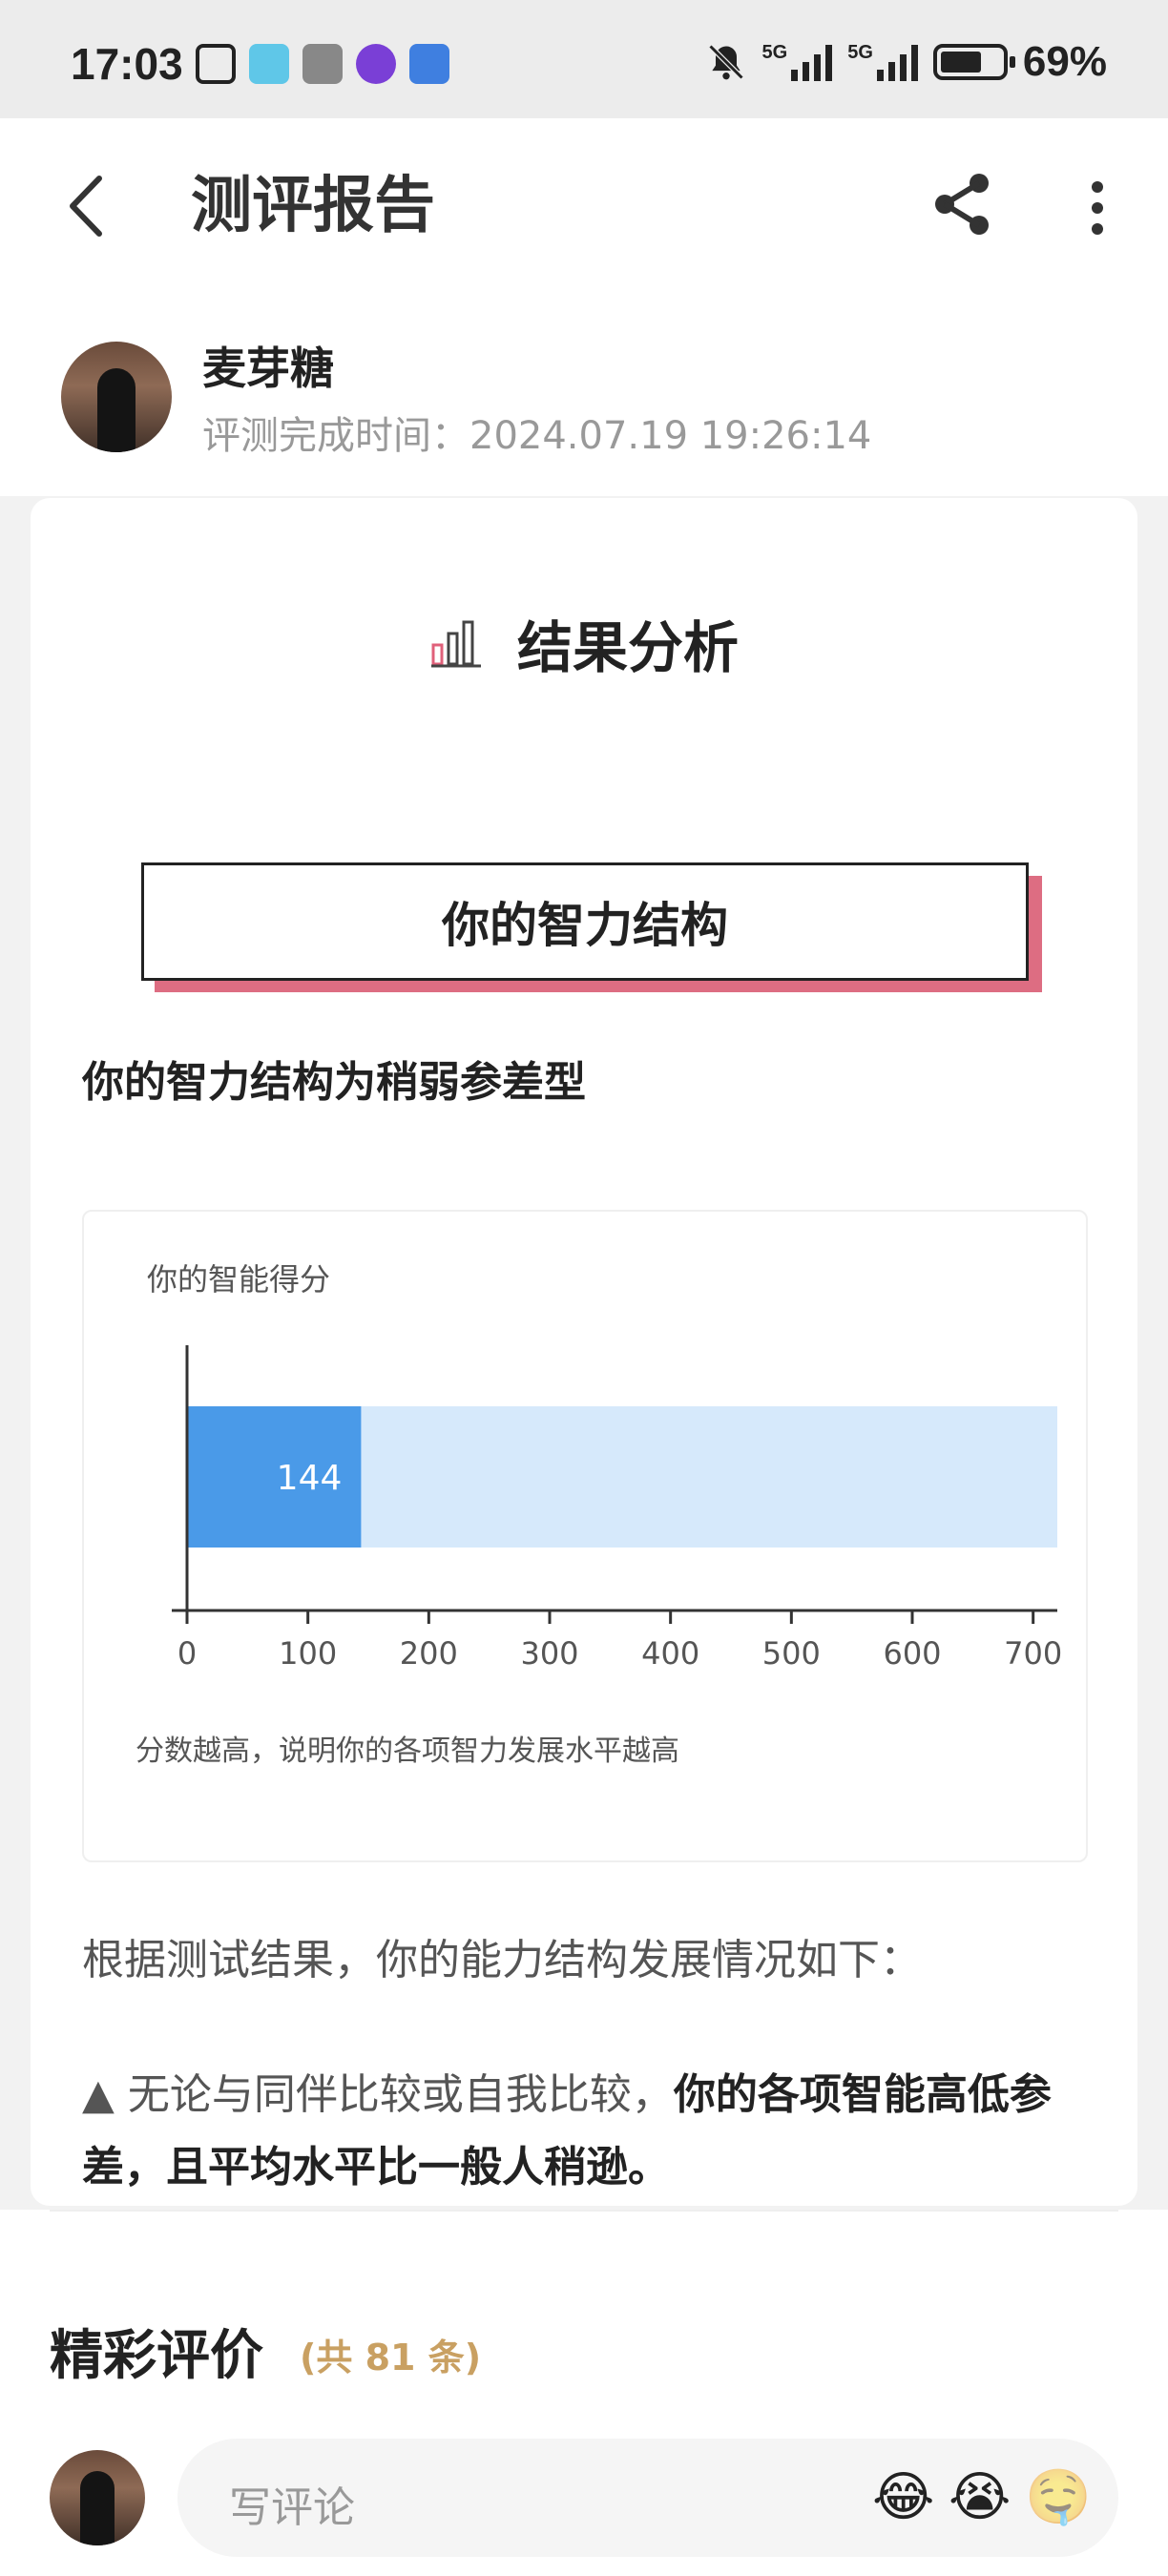 Image resolution: width=1168 pixels, height=2576 pixels. Describe the element at coordinates (648, 2498) in the screenshot. I see `comment-input: 写评论 😂 😭 🤤` at that location.